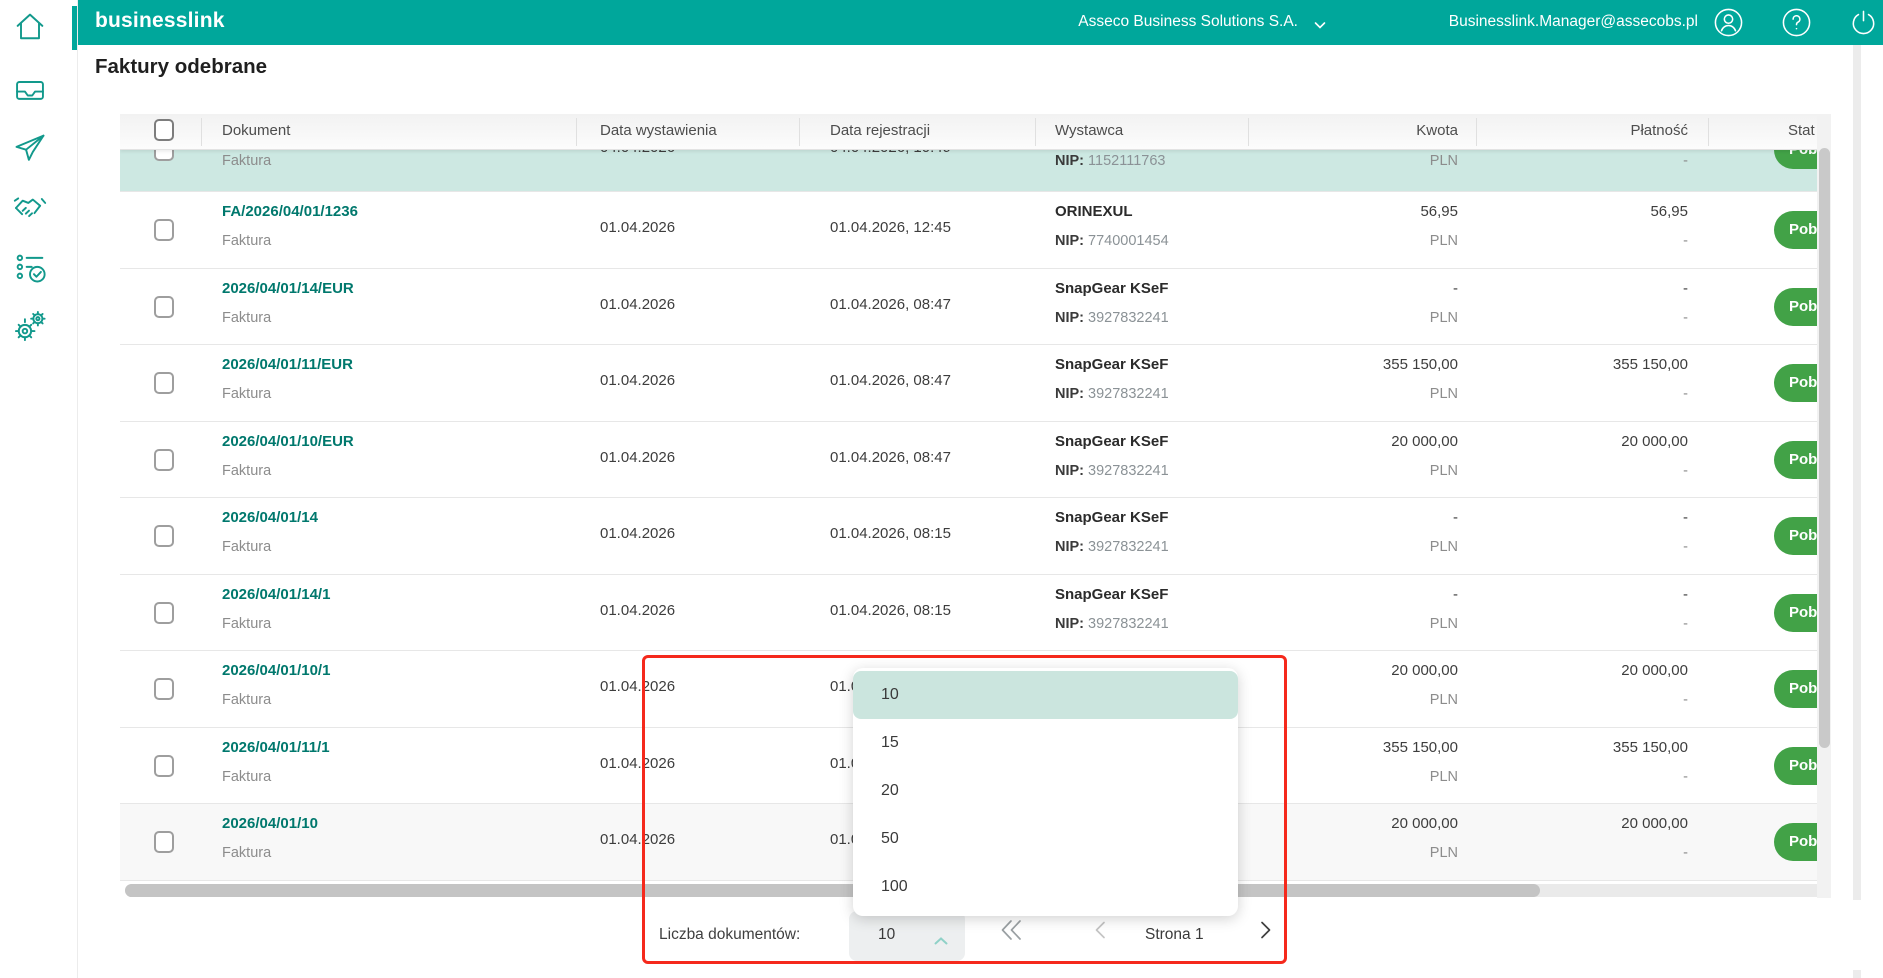 The image size is (1883, 978). Describe the element at coordinates (1863, 22) in the screenshot. I see `power-icon` at that location.